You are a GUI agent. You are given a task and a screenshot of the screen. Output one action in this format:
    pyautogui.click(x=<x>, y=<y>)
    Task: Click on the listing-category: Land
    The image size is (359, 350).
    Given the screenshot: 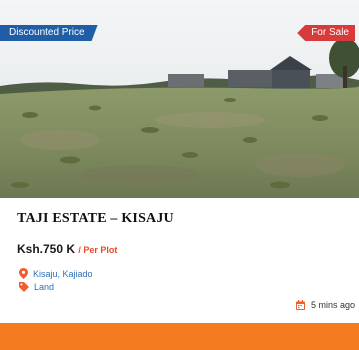 What is the action you would take?
    pyautogui.click(x=36, y=287)
    